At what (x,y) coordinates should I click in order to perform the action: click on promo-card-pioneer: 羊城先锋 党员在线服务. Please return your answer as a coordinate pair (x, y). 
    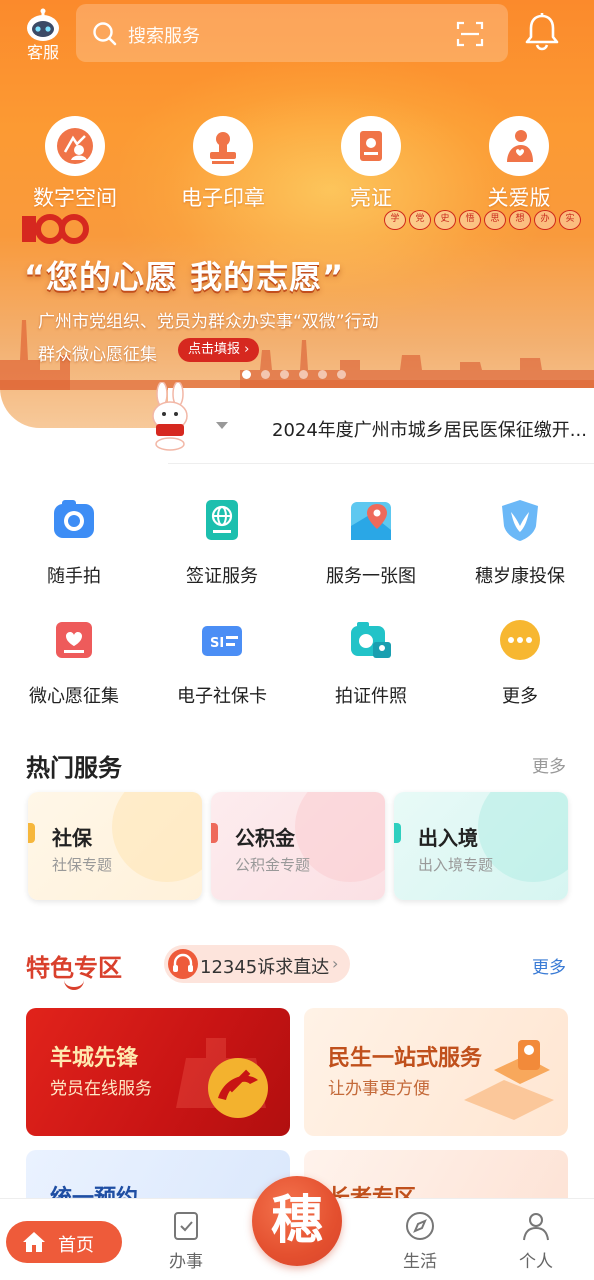
    Looking at the image, I should click on (158, 1072).